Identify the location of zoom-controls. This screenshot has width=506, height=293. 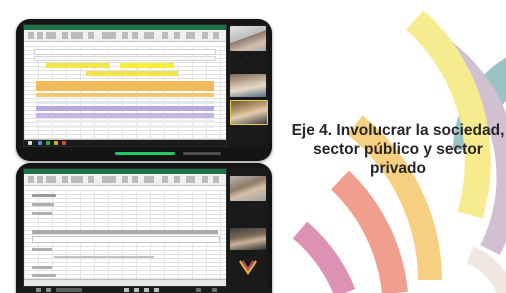
(147, 153).